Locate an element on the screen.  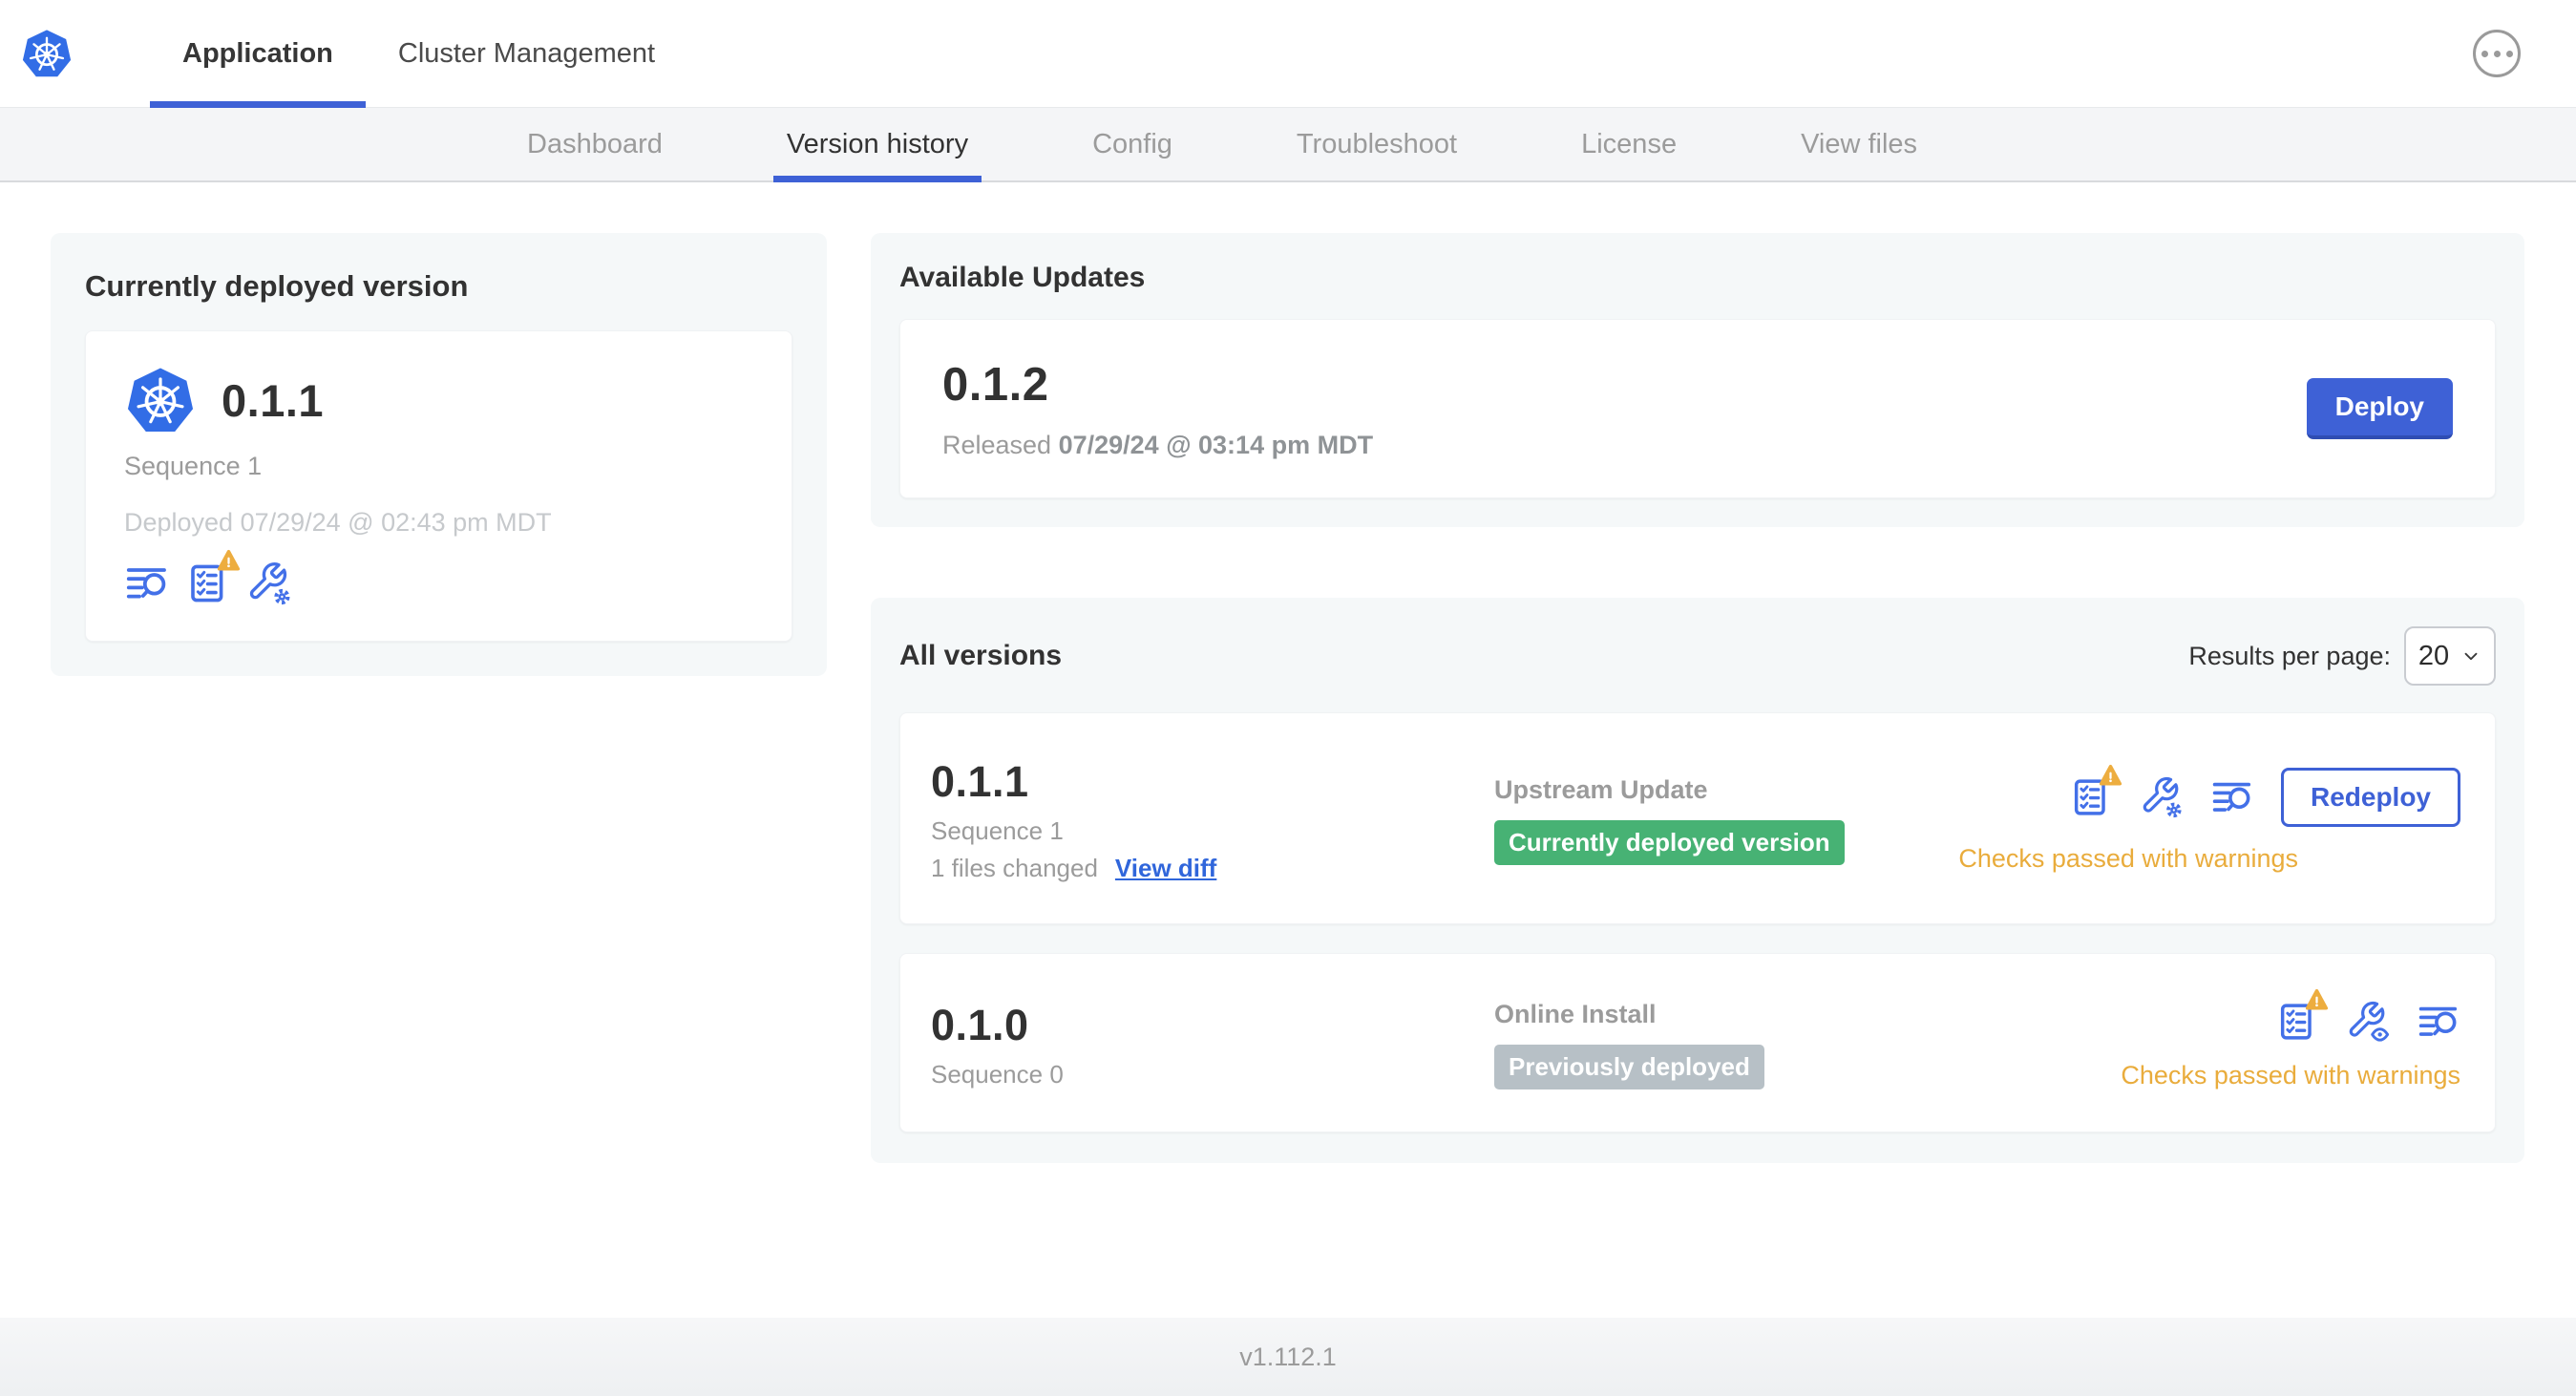
deployed-status-badge: Currently deployed version is located at coordinates (1669, 842).